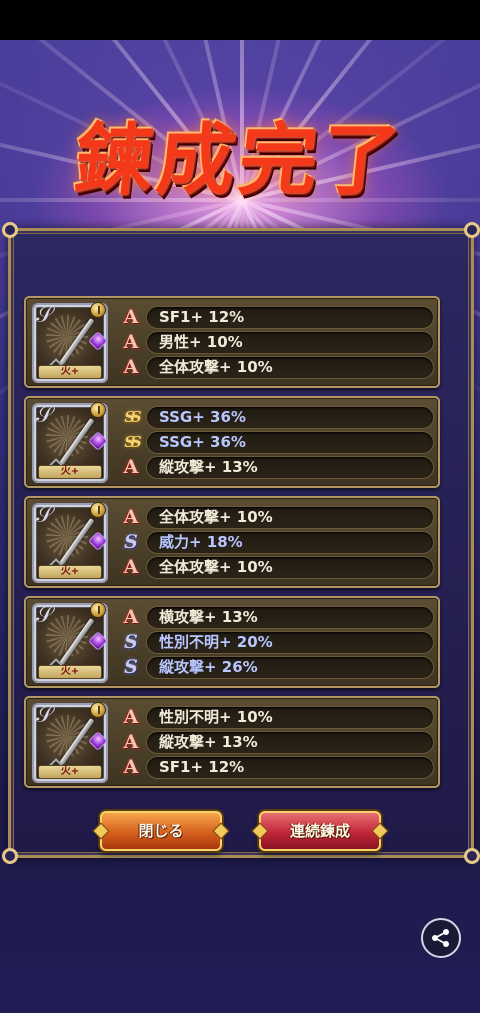 This screenshot has height=1013, width=480. Describe the element at coordinates (239, 160) in the screenshot. I see `page-title: 鍊成完了` at that location.